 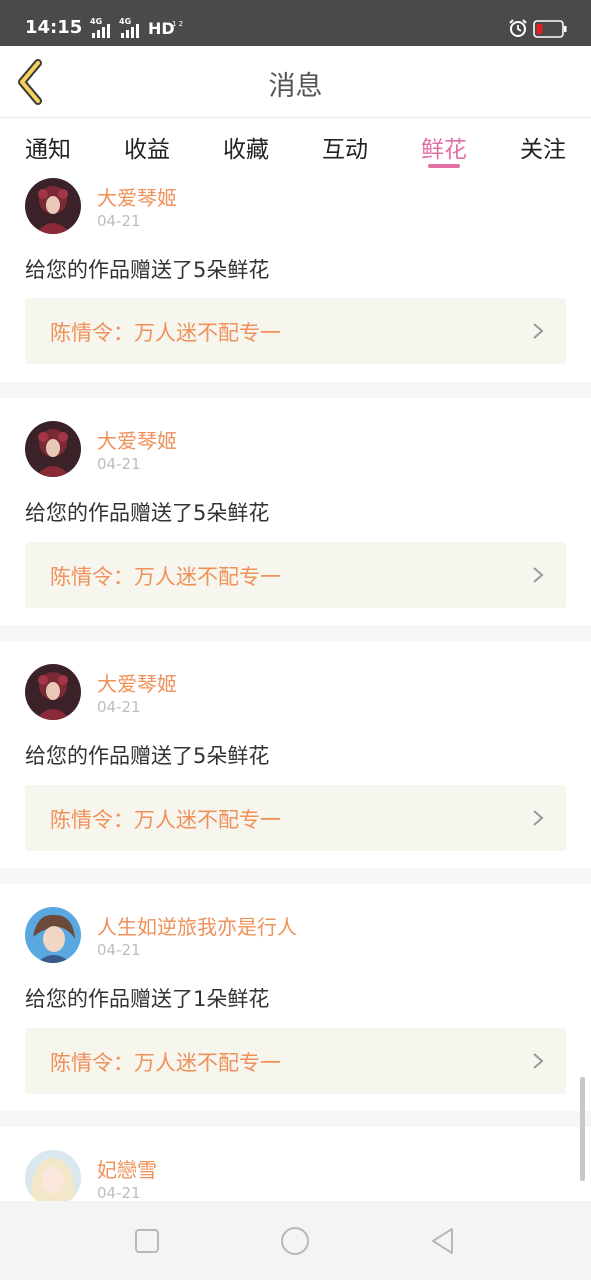 What do you see at coordinates (147, 1241) in the screenshot?
I see `square-icon` at bounding box center [147, 1241].